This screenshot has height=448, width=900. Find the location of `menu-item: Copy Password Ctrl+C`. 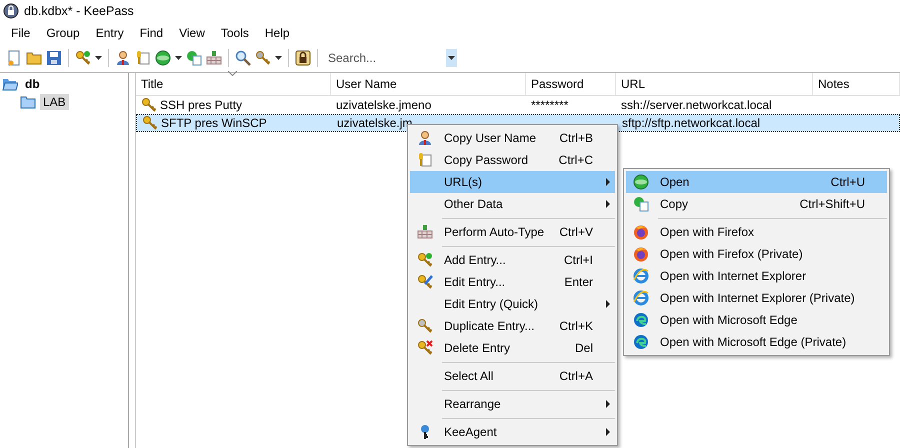

menu-item: Copy Password Ctrl+C is located at coordinates (512, 160).